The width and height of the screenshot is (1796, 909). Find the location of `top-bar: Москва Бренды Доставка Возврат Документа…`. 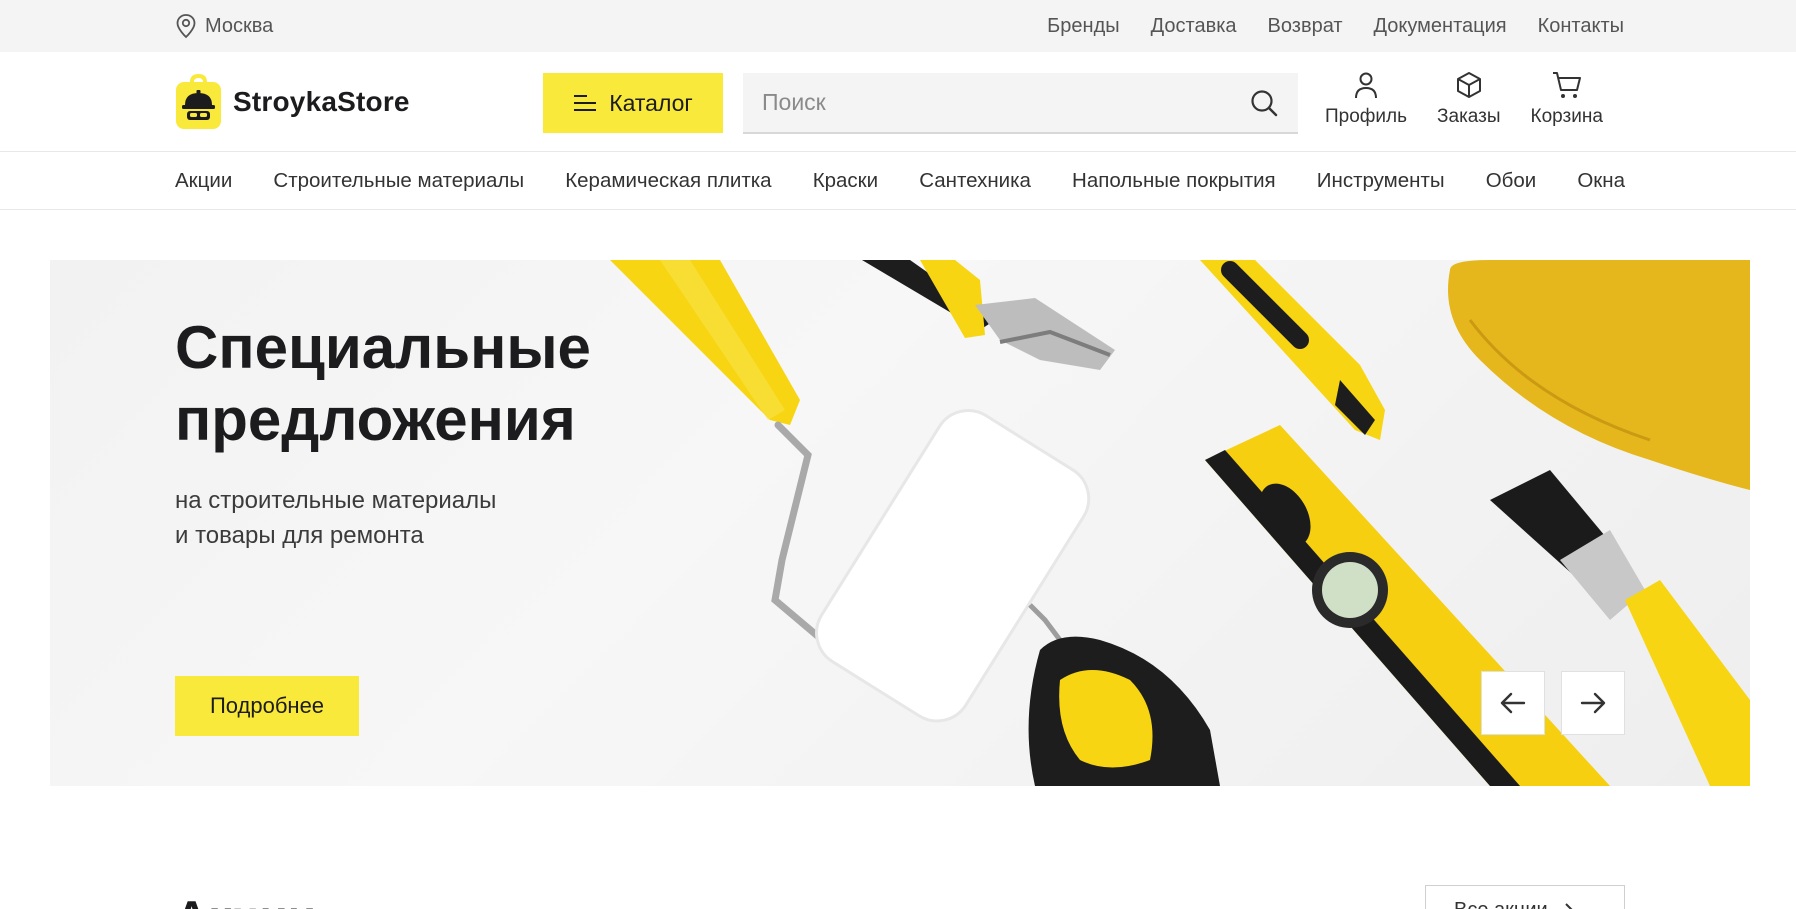

top-bar: Москва Бренды Доставка Возврат Документа… is located at coordinates (898, 26).